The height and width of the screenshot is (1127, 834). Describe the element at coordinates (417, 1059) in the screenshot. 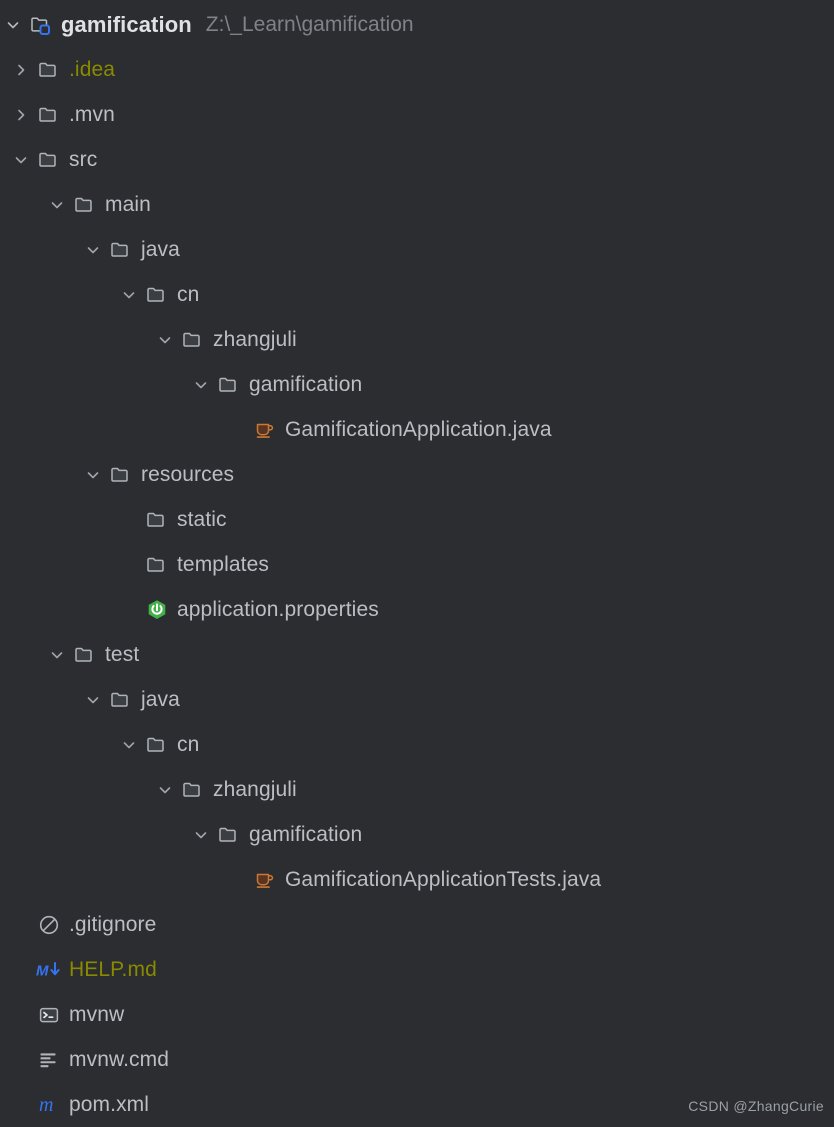

I see `tree-row: mvnw.cmd` at that location.